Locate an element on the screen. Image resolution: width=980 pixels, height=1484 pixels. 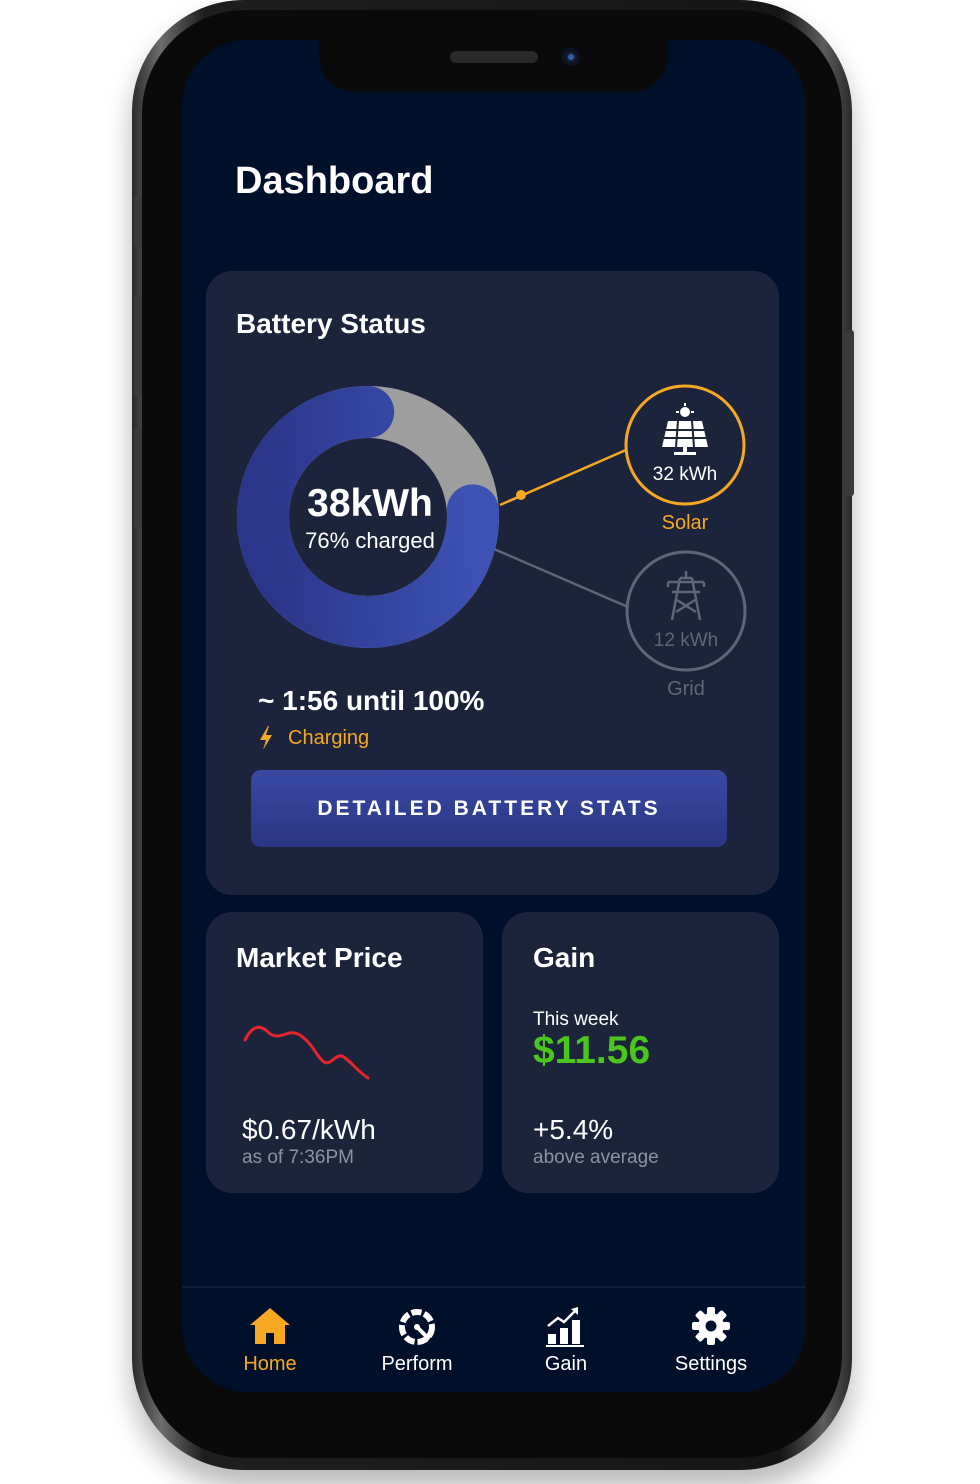
detailed-battery-stats-button: DETAILED BATTERY STATS is located at coordinates (489, 808).